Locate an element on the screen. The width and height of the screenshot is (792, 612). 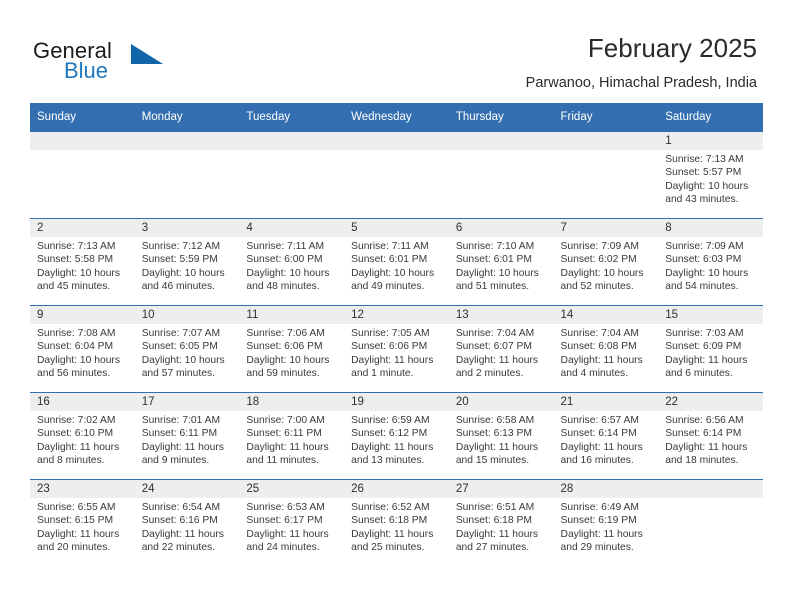
brand-triangle-icon is located at coordinates (147, 54).